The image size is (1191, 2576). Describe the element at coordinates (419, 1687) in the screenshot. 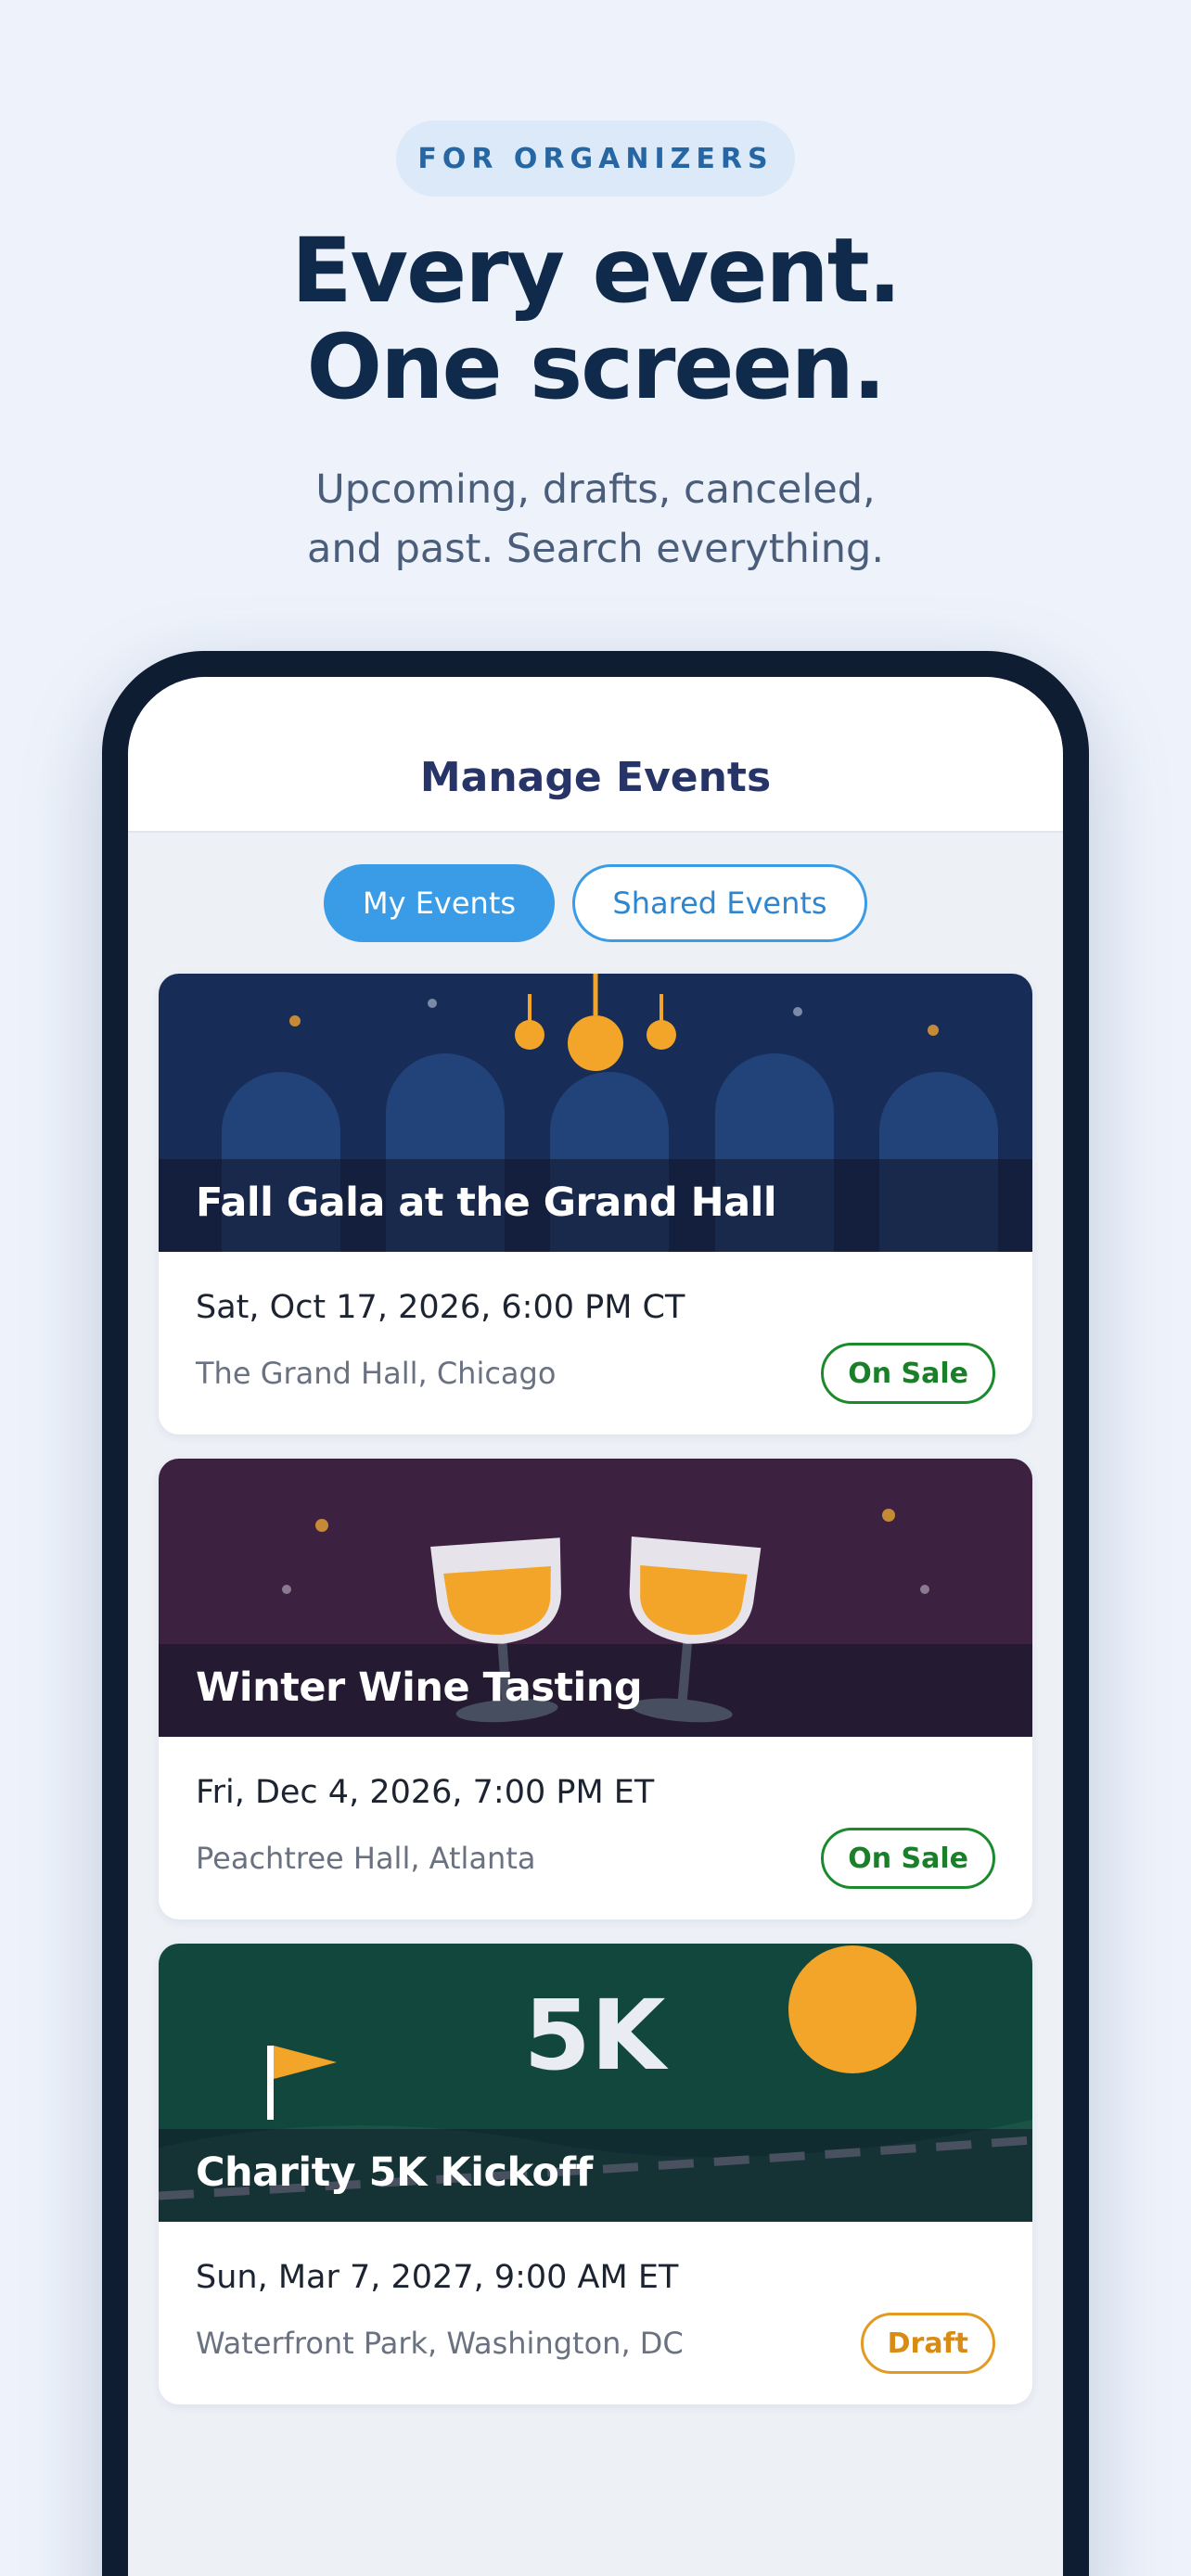

I see `event-title: Winter Wine Tasting` at that location.